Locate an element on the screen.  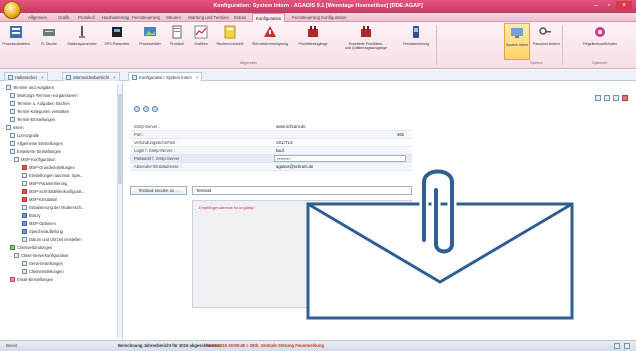
remote-alarm-icon is located at coordinates (416, 32).